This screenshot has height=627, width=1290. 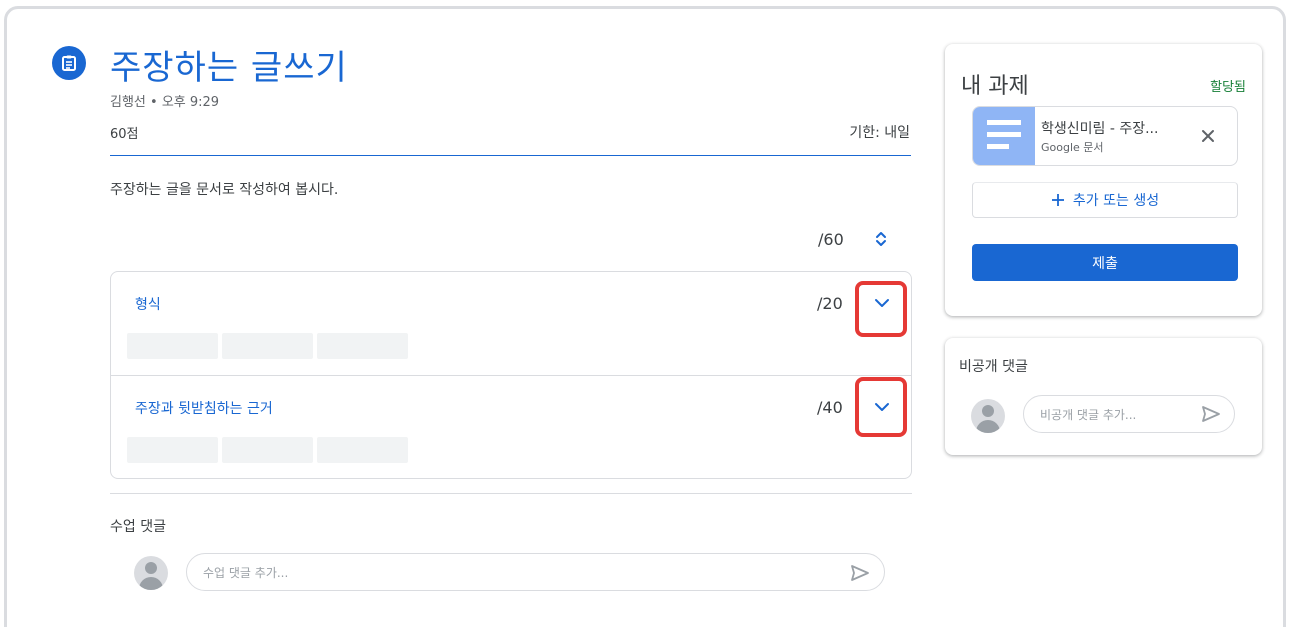 I want to click on criterion-score: /40, so click(x=830, y=407).